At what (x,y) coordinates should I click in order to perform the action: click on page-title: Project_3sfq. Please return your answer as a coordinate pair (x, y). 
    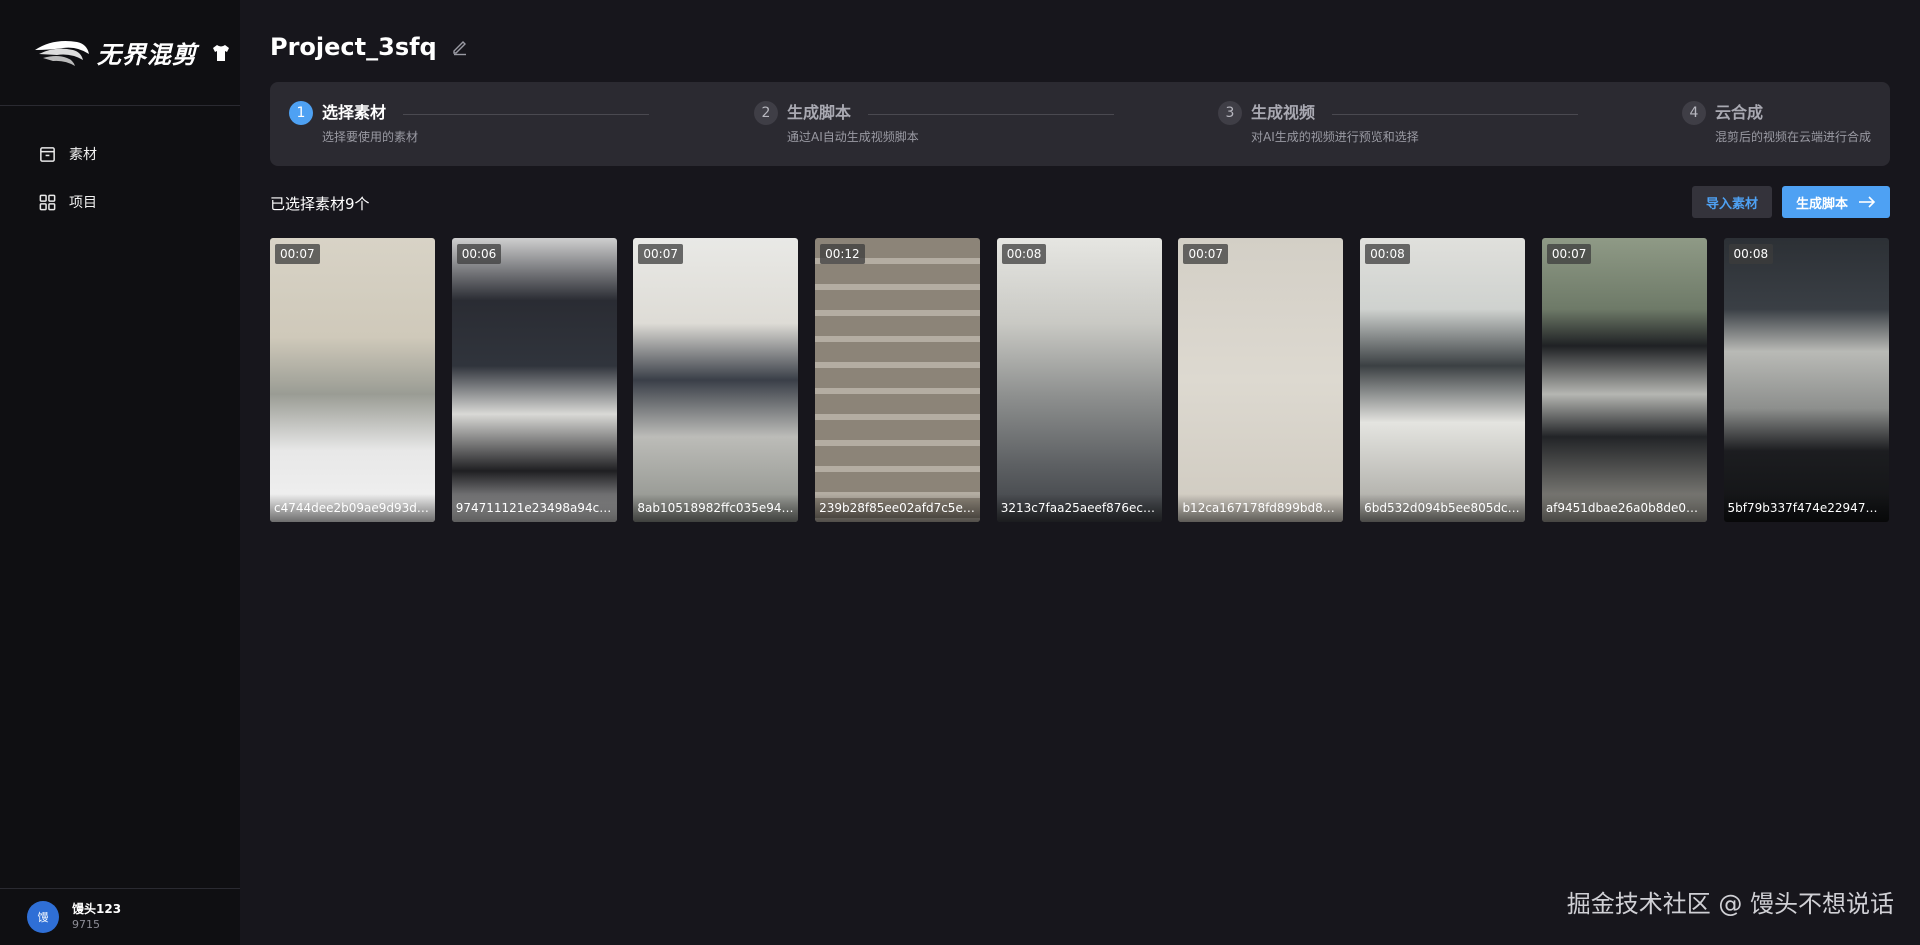
    Looking at the image, I should click on (353, 47).